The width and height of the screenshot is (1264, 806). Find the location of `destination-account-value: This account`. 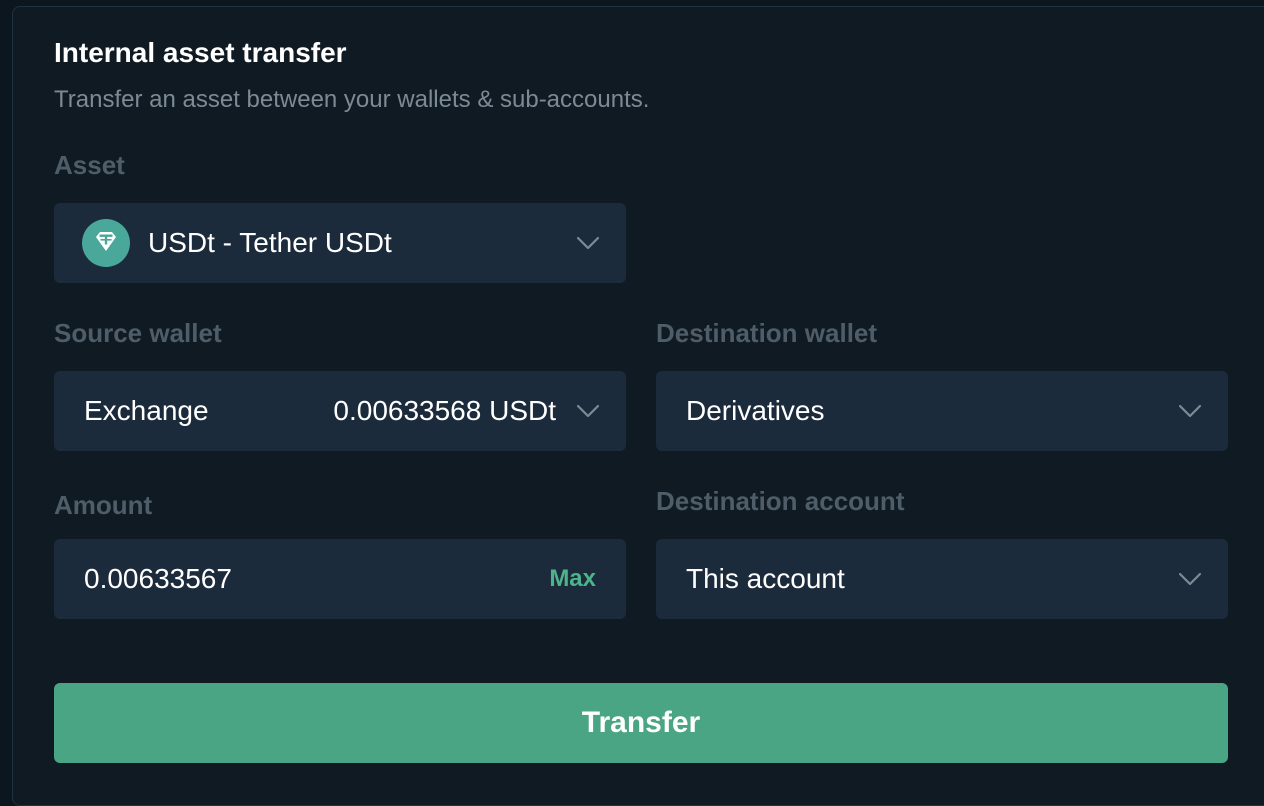

destination-account-value: This account is located at coordinates (765, 578).